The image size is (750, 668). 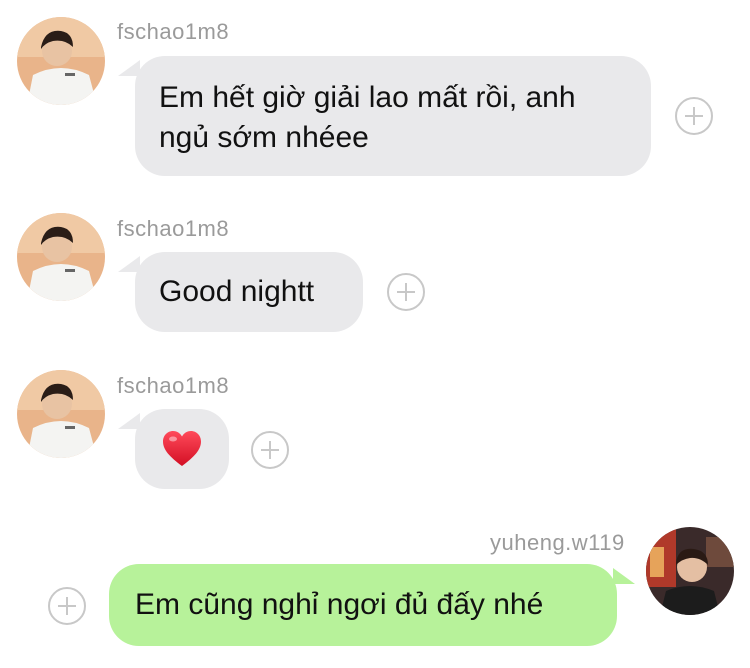 I want to click on message-bubble-outgoing: Em cũng nghỉ ngơi đủ đấy nhé, so click(x=363, y=605).